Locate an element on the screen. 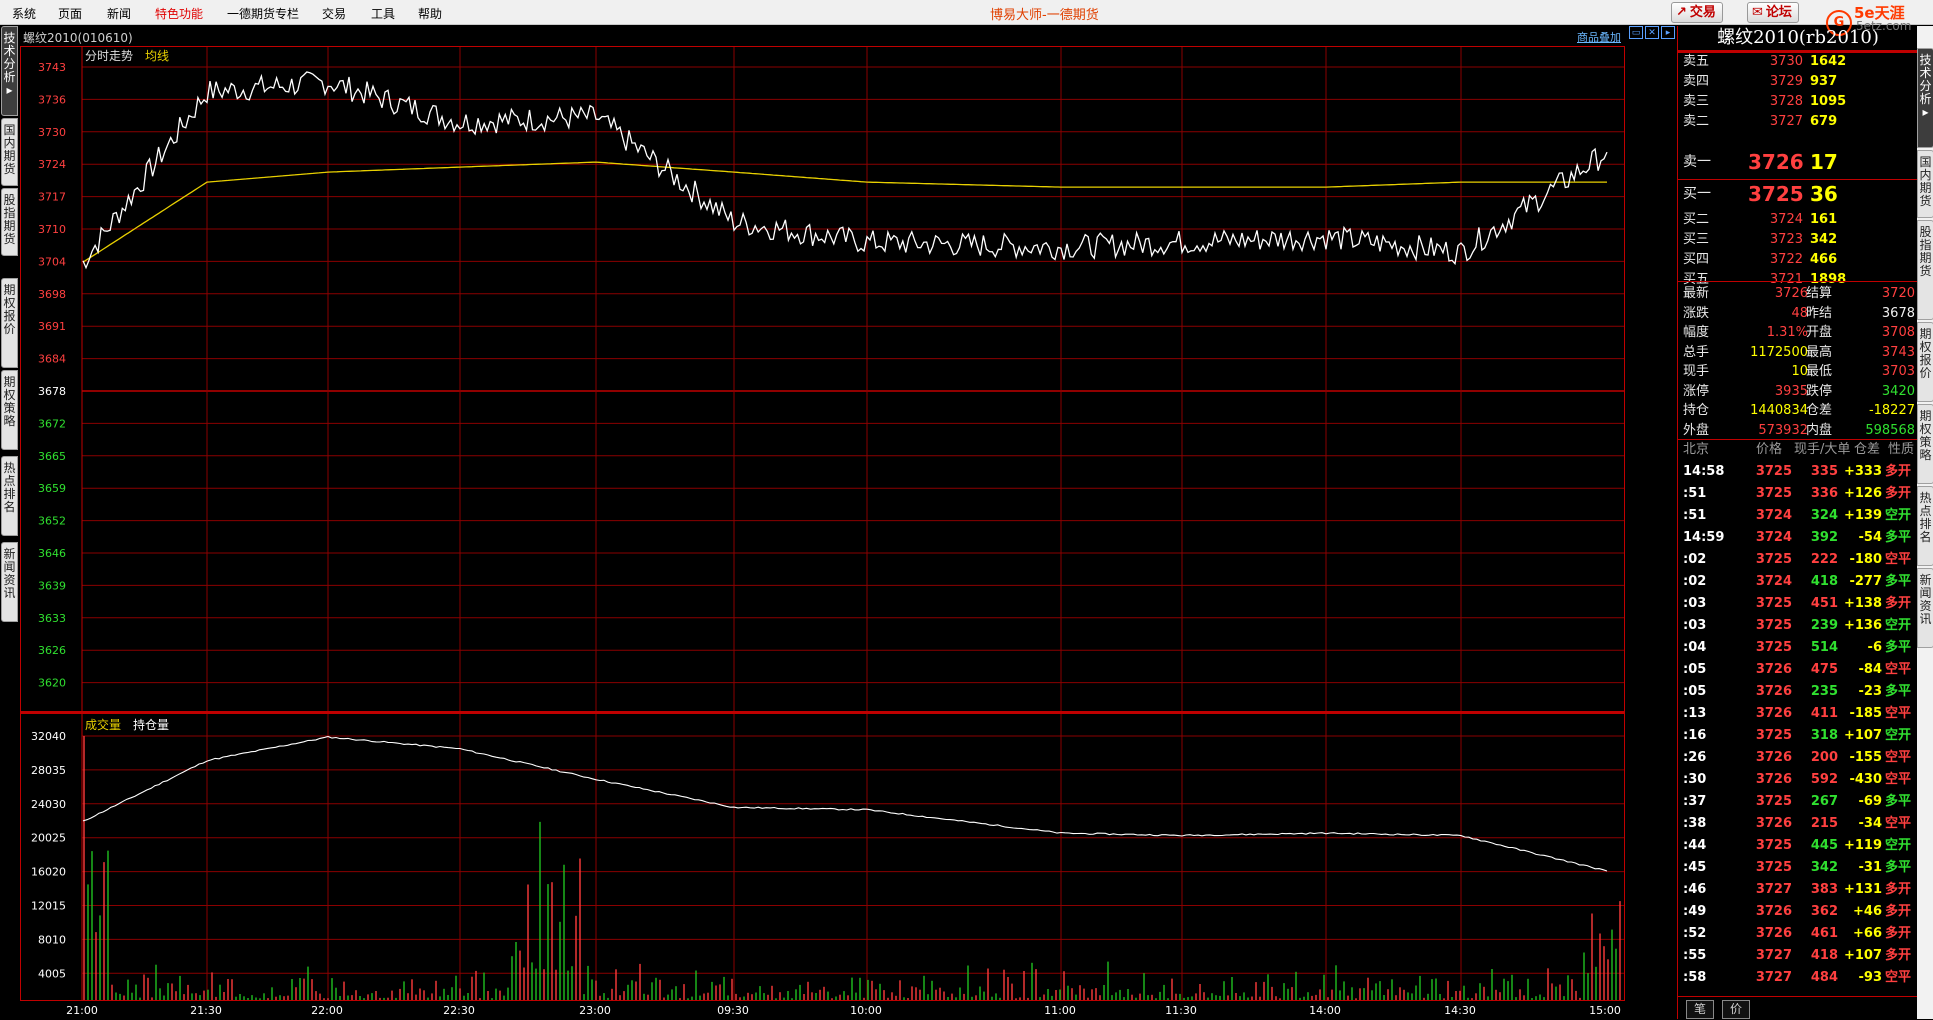  tick-row: :51 3725 336 +126 多开 is located at coordinates (1798, 494).